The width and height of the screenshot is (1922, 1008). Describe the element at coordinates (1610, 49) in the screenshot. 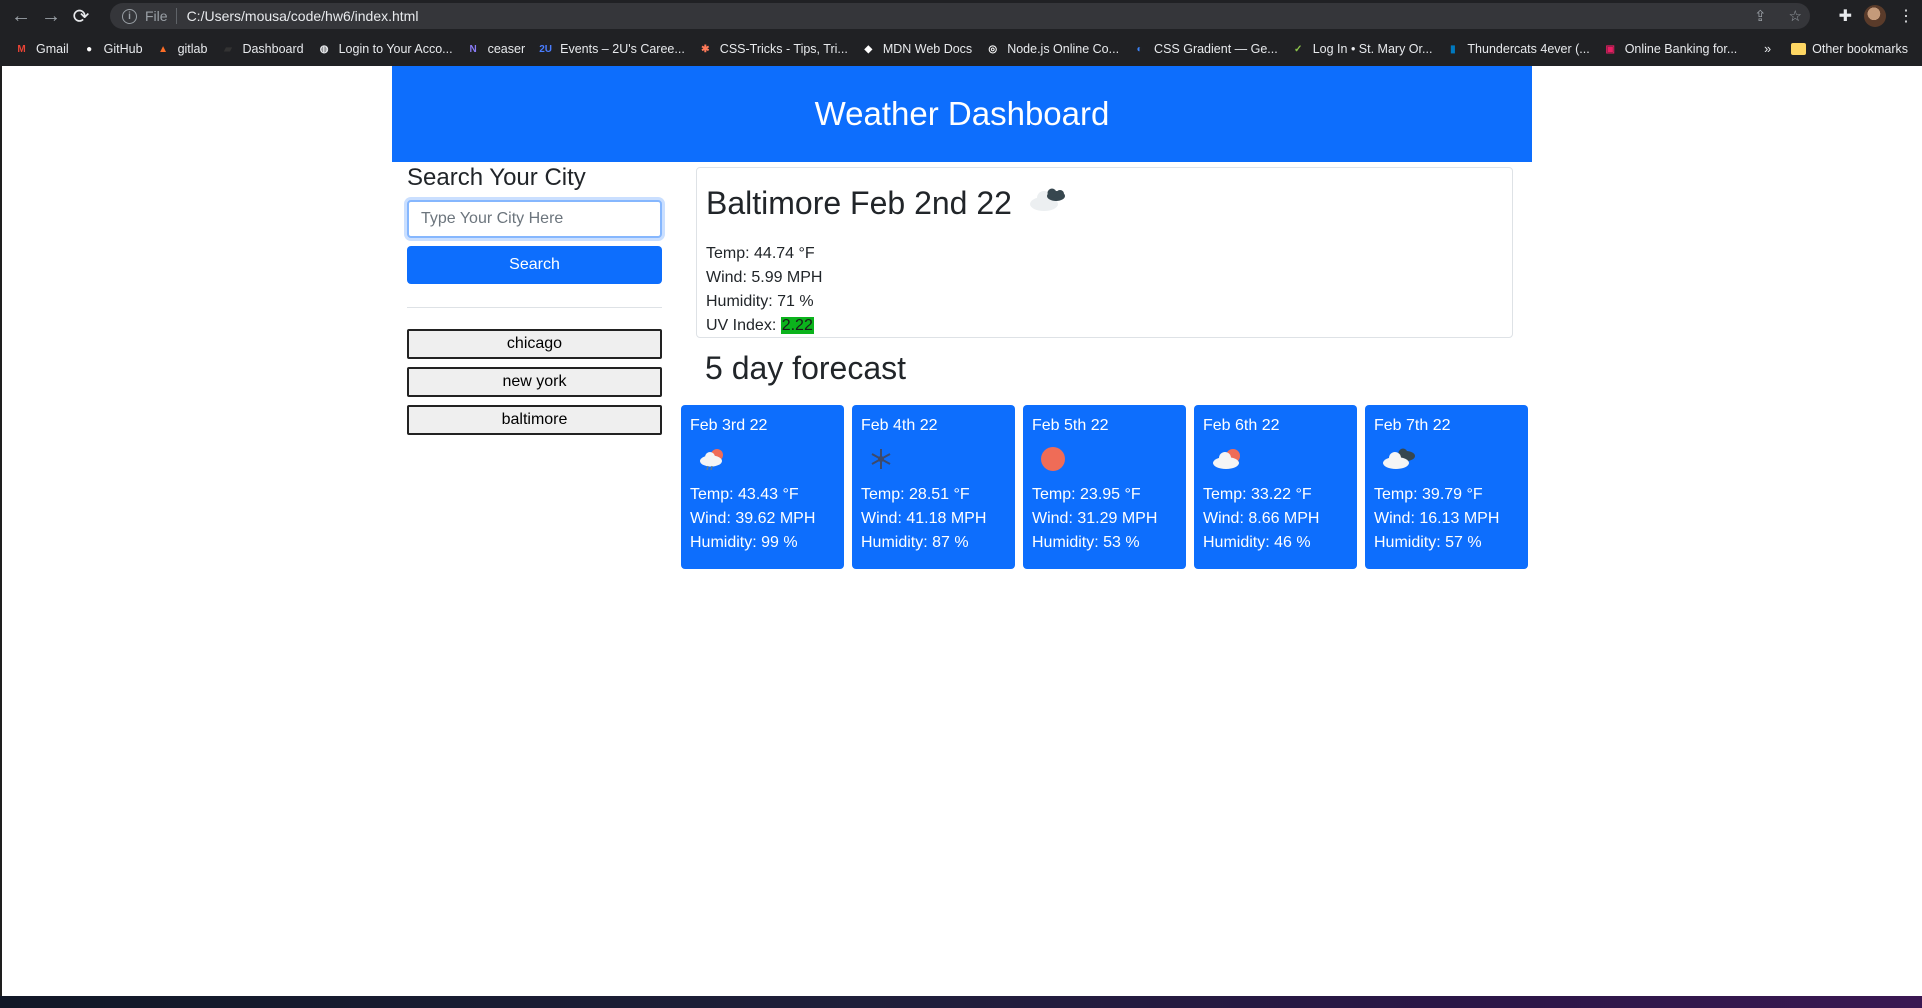

I see `bank-icon: ▣` at that location.